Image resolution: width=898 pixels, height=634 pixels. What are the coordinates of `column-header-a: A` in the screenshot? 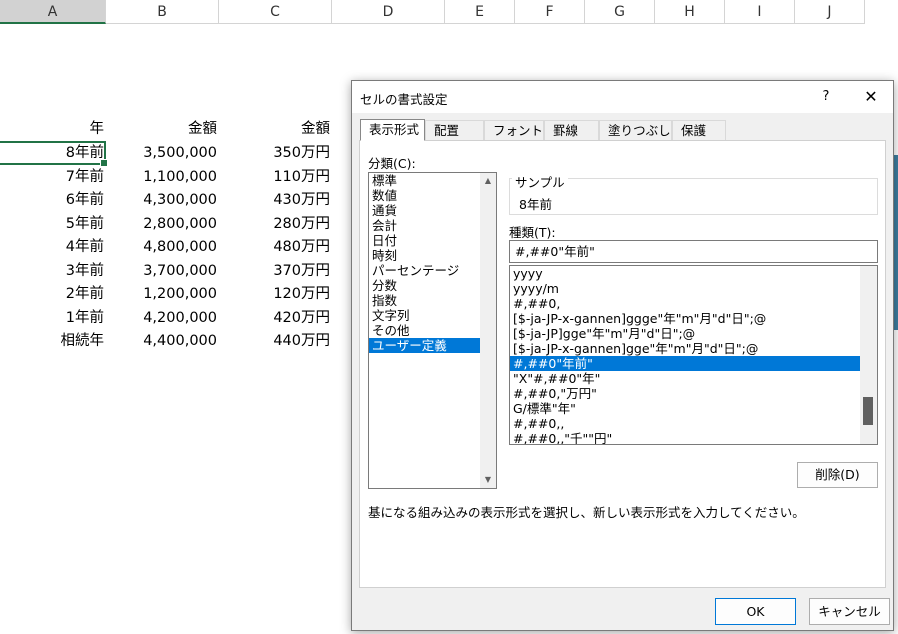 It's located at (53, 12).